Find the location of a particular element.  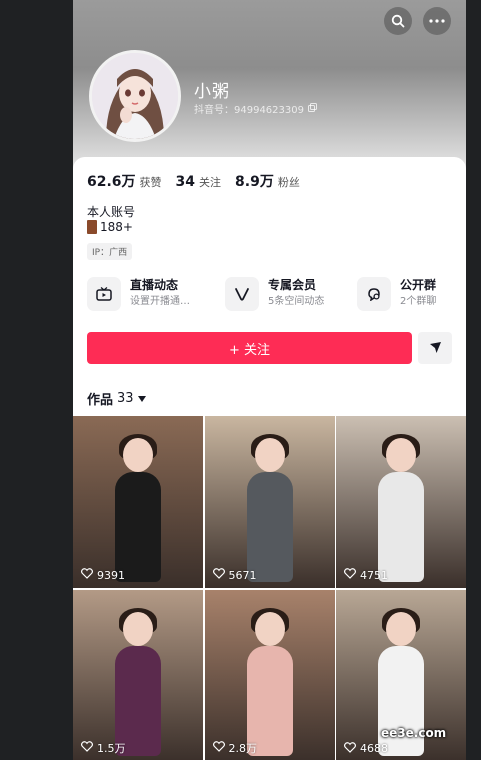

following-label: 关注 is located at coordinates (210, 182).